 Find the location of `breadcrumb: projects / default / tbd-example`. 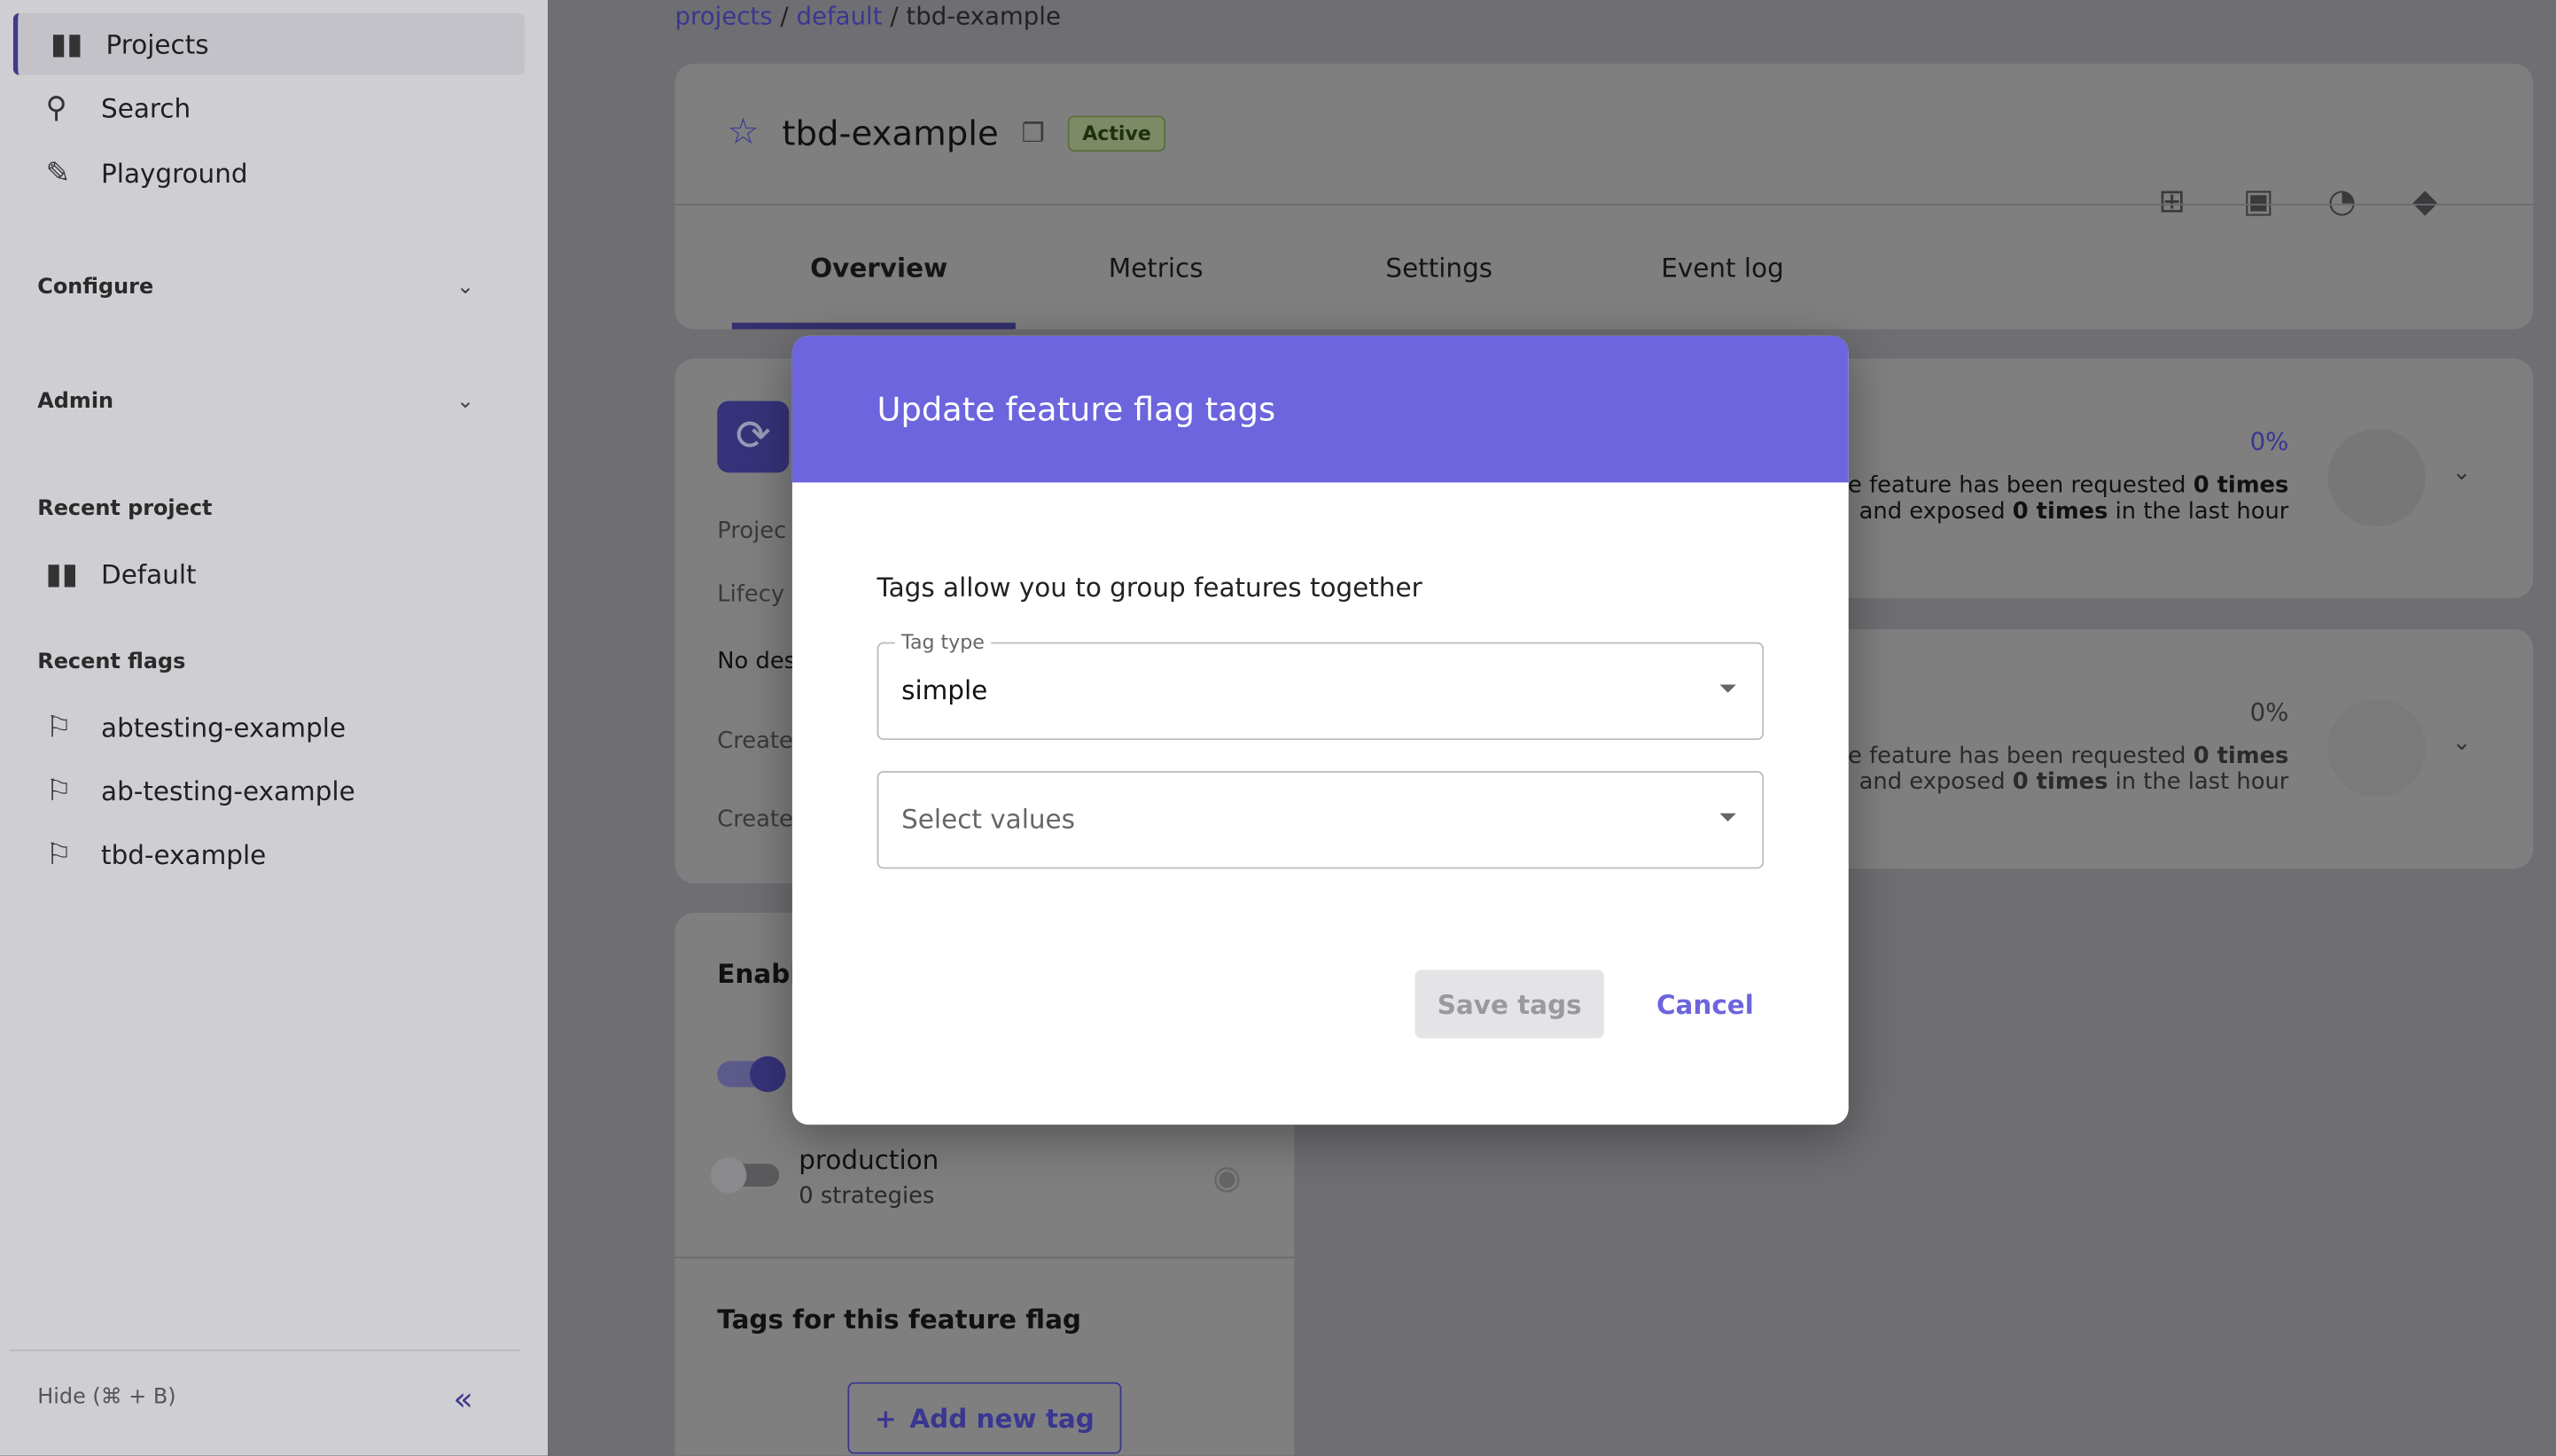

breadcrumb: projects / default / tbd-example is located at coordinates (868, 16).